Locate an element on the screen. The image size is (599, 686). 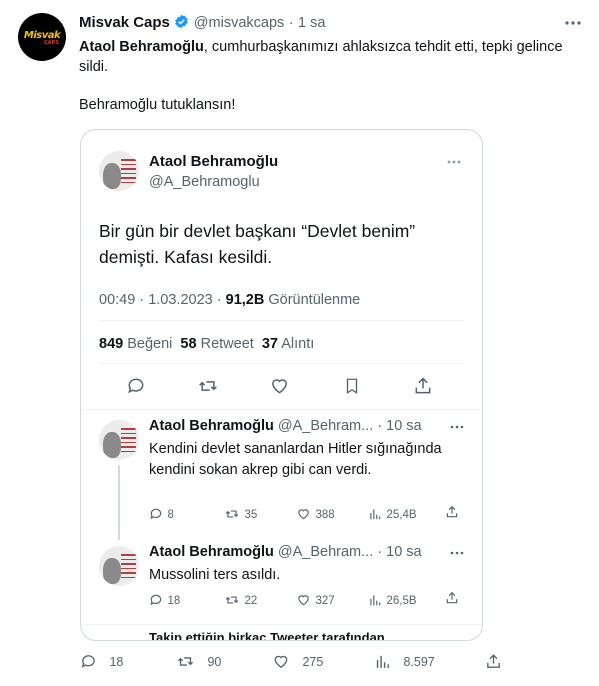
reply-text: Mussolini ters asıldı. is located at coordinates (215, 575).